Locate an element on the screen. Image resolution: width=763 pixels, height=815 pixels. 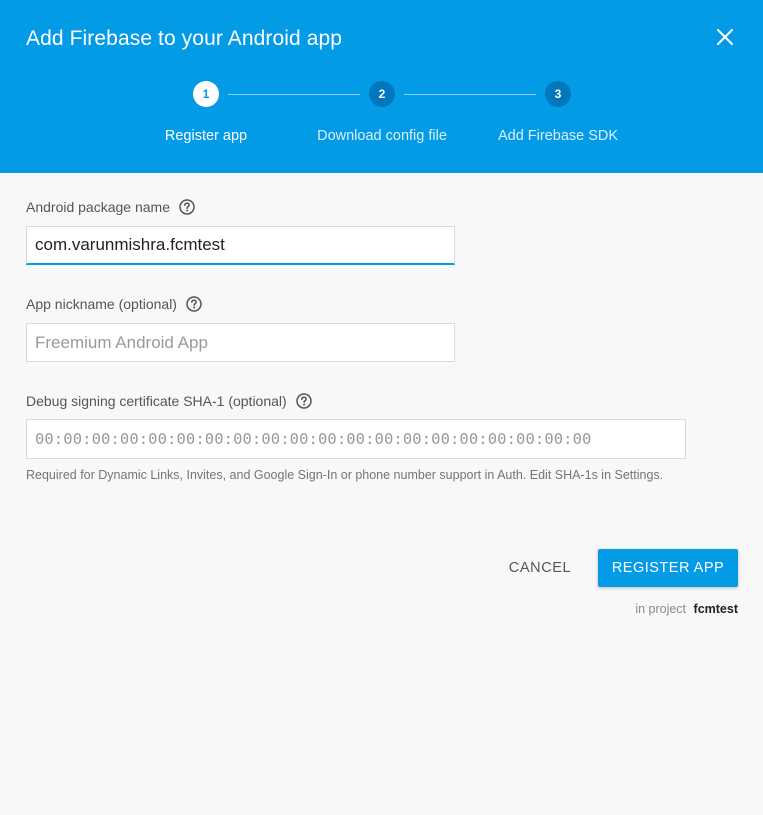
package-name-label: Android package name is located at coordinates (111, 207).